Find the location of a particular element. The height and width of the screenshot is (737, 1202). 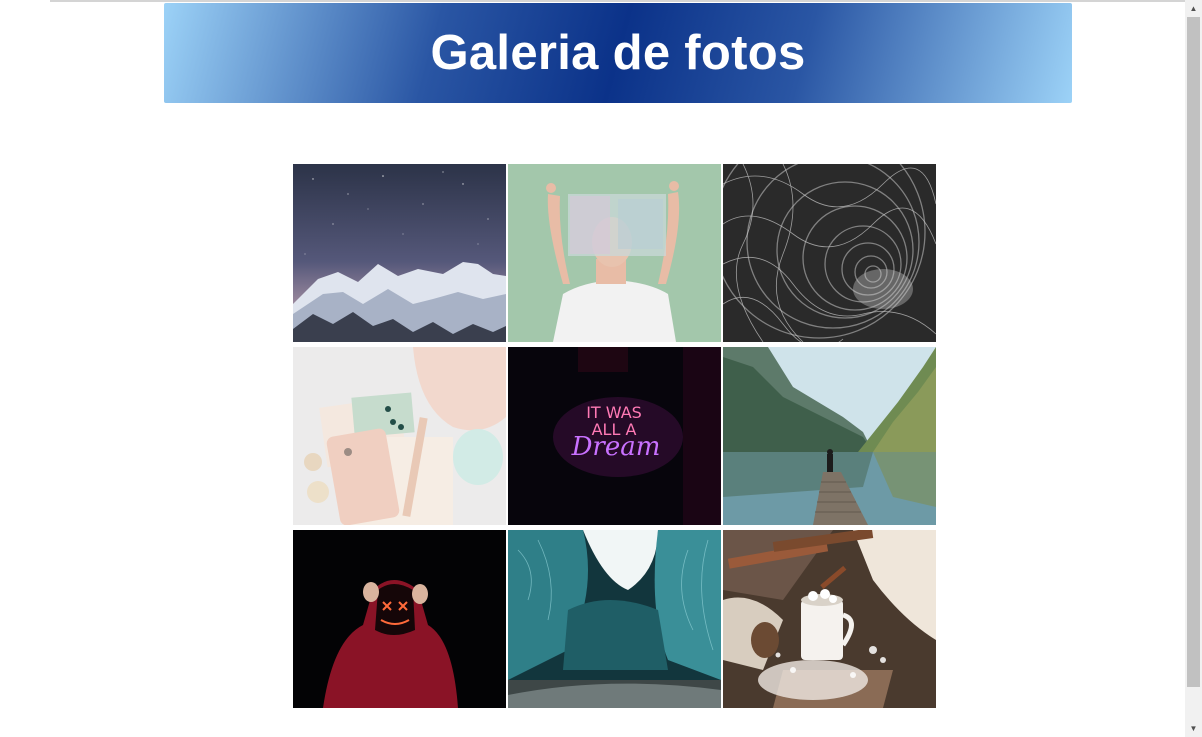

gallery-photo-mountains is located at coordinates (399, 253).